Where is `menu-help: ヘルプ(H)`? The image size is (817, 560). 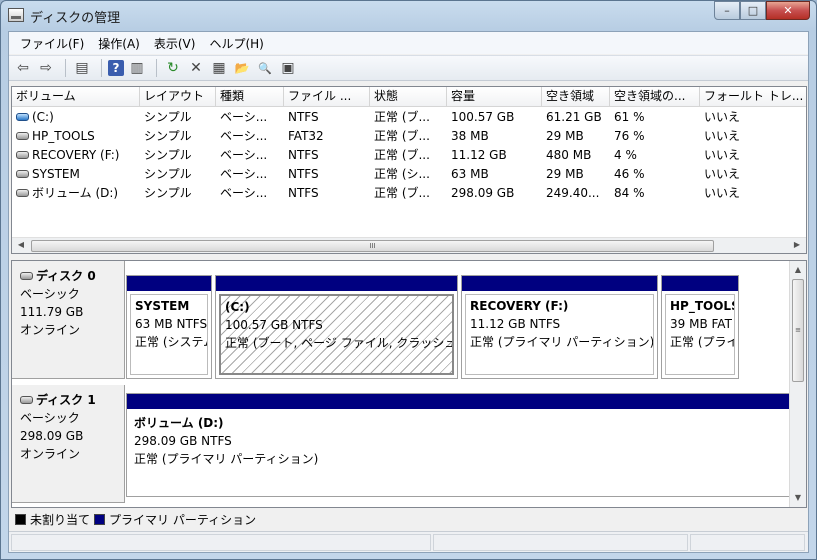
menu-help: ヘルプ(H) is located at coordinates (236, 43).